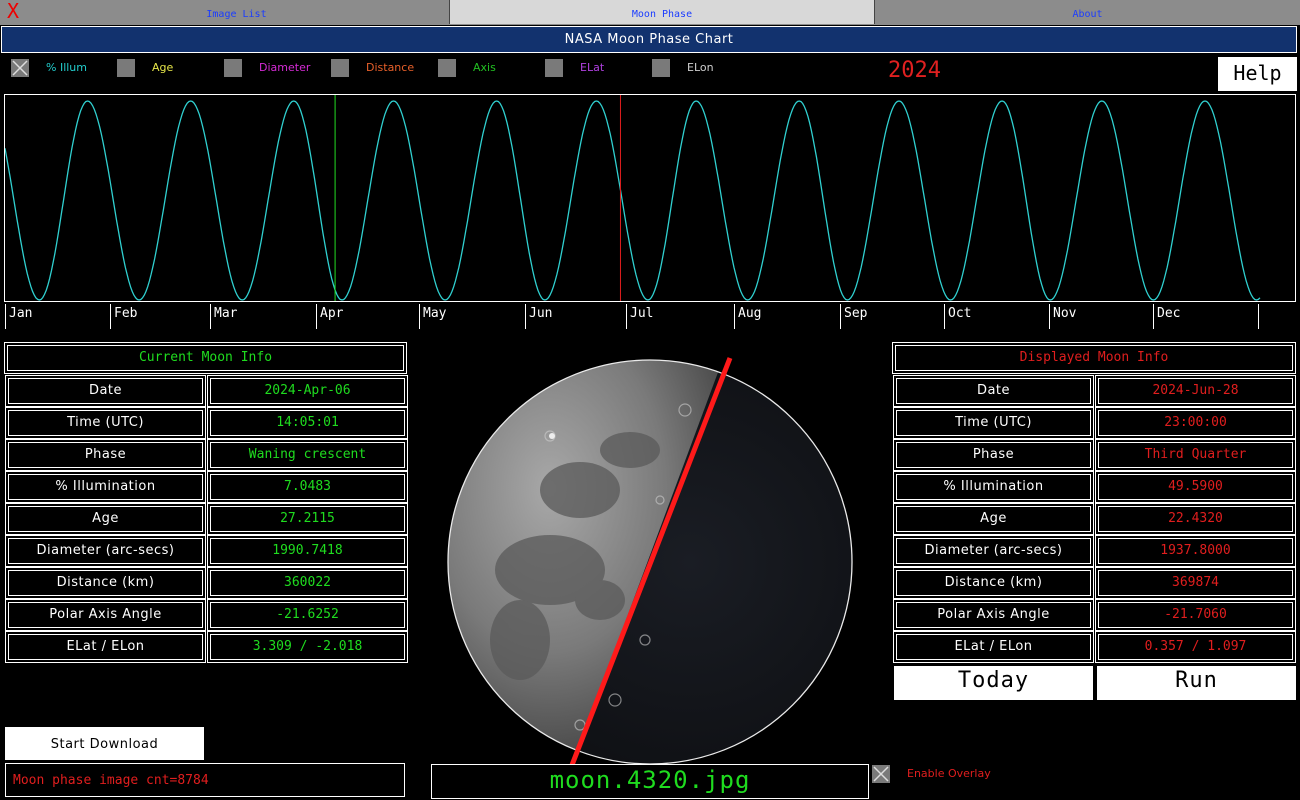  I want to click on info-value: 1937.8000, so click(1195, 551).